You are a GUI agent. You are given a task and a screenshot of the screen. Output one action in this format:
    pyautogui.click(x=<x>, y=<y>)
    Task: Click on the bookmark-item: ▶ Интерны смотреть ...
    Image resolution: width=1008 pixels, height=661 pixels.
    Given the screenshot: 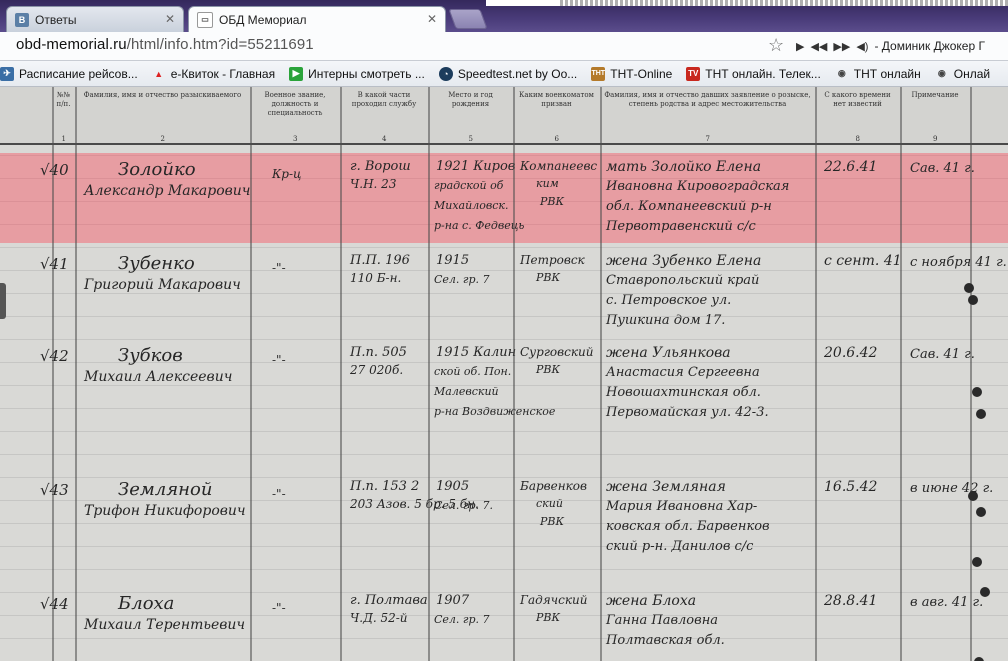 What is the action you would take?
    pyautogui.click(x=357, y=73)
    